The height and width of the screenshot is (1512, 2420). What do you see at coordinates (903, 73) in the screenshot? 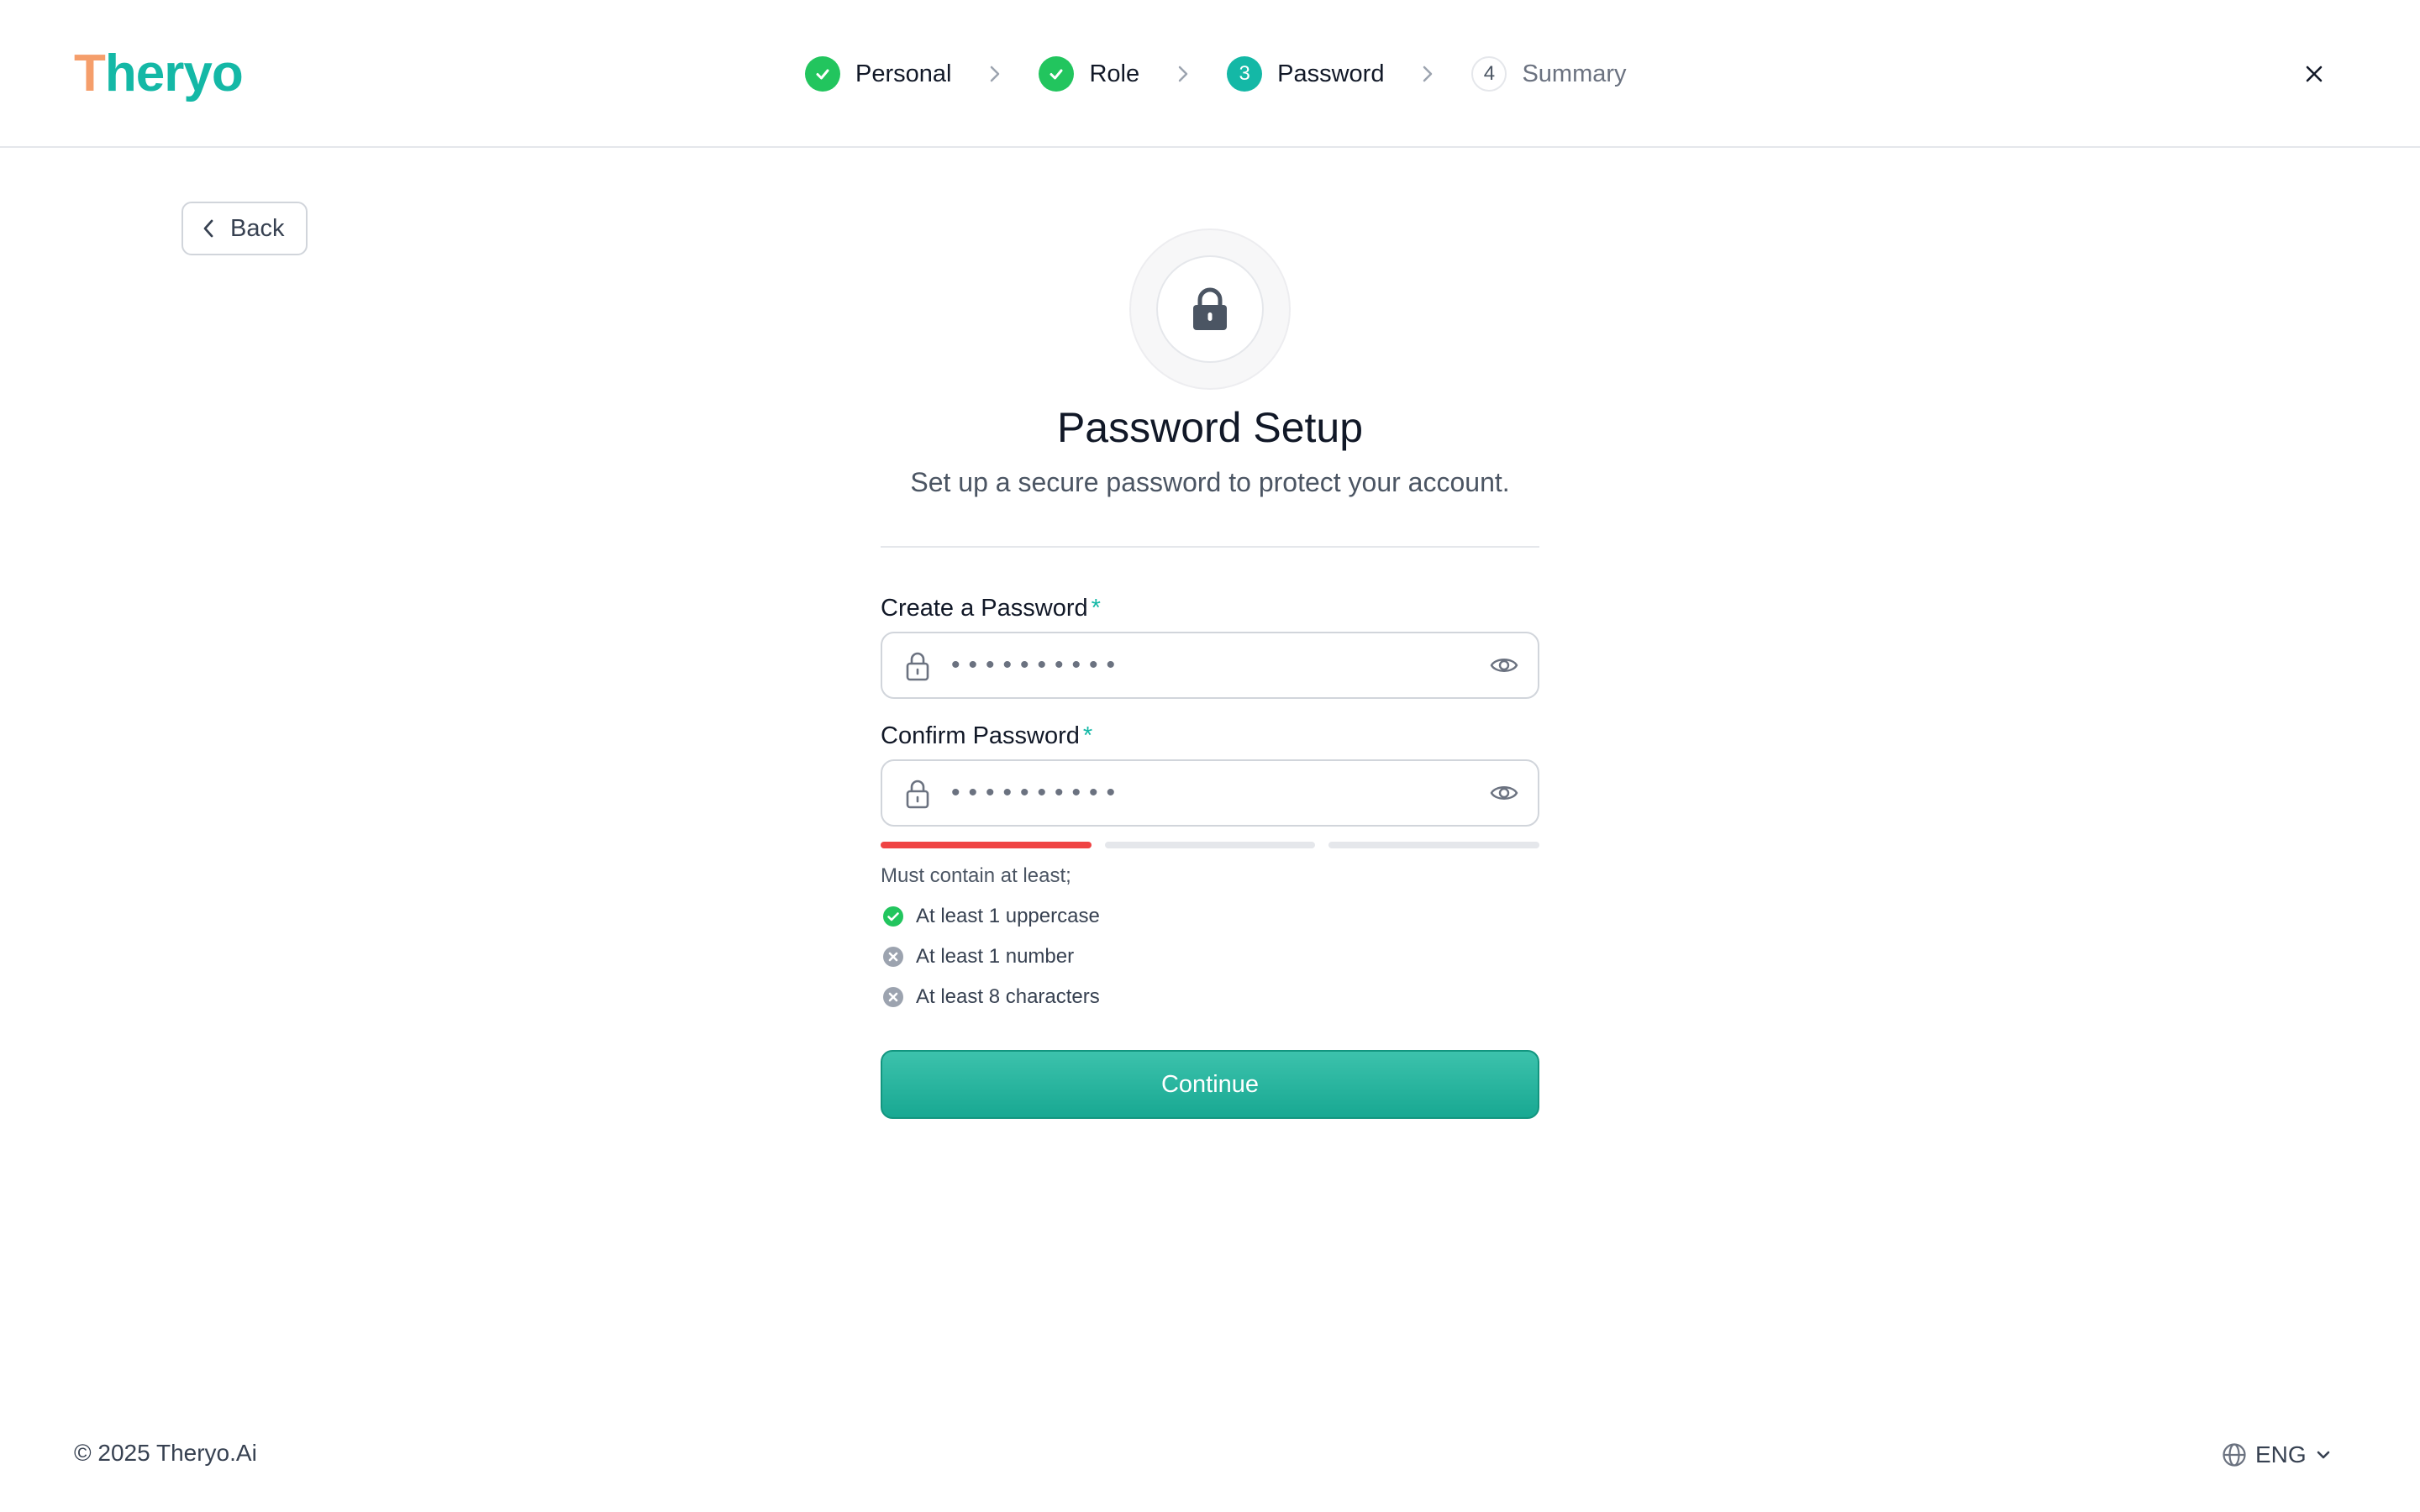
I see `step-label: Personal` at bounding box center [903, 73].